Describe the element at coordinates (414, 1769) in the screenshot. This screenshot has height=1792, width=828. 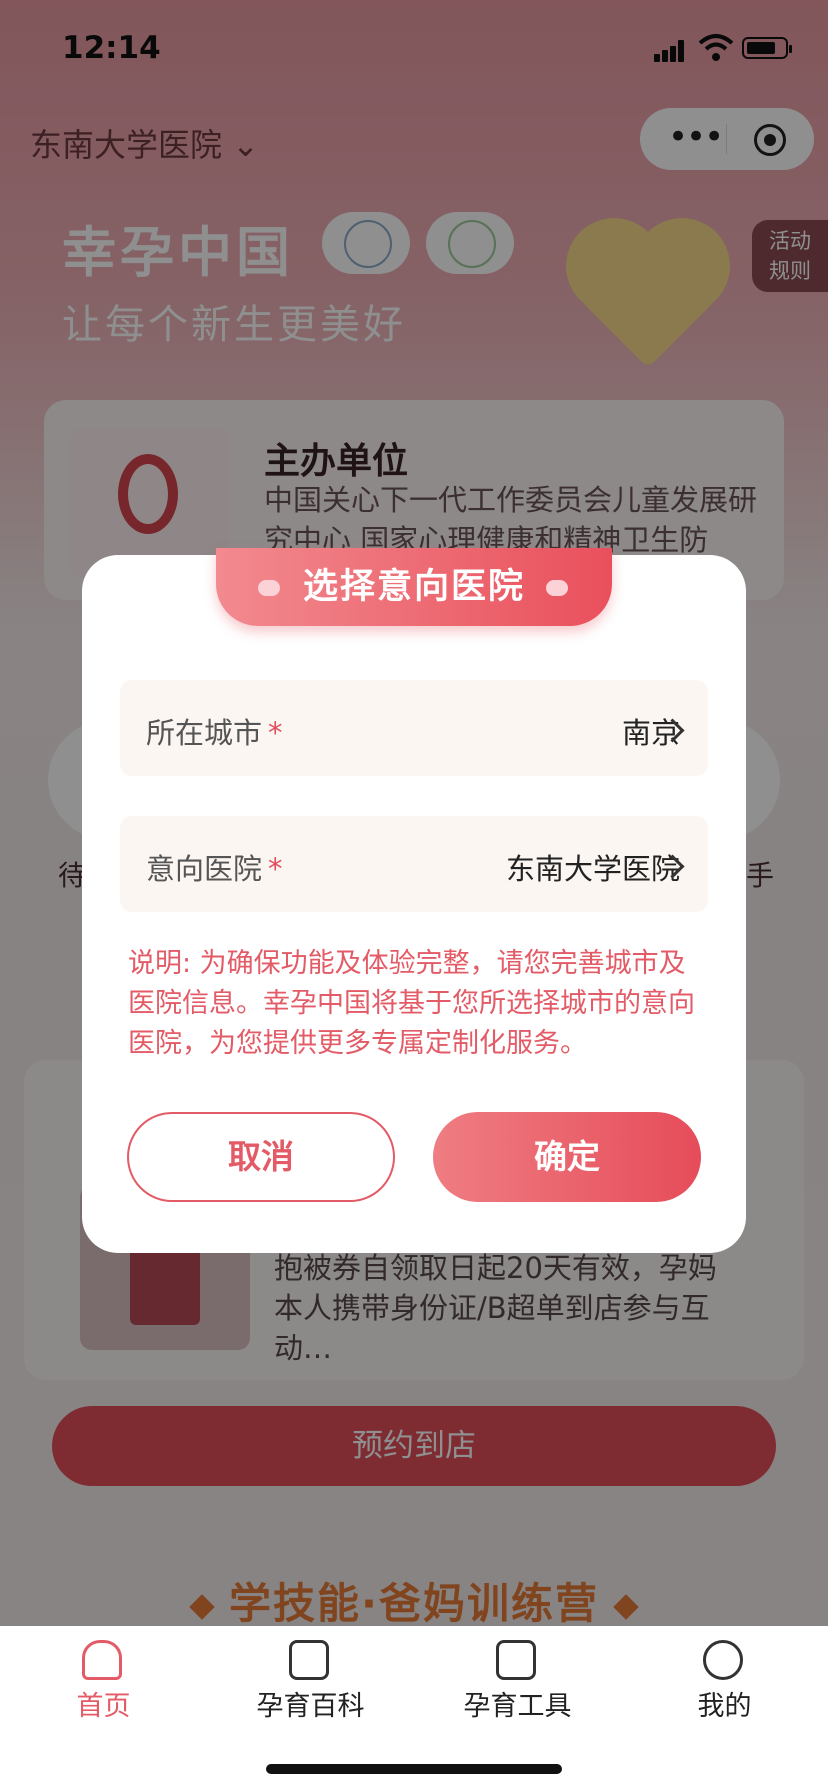
I see `home-indicator` at that location.